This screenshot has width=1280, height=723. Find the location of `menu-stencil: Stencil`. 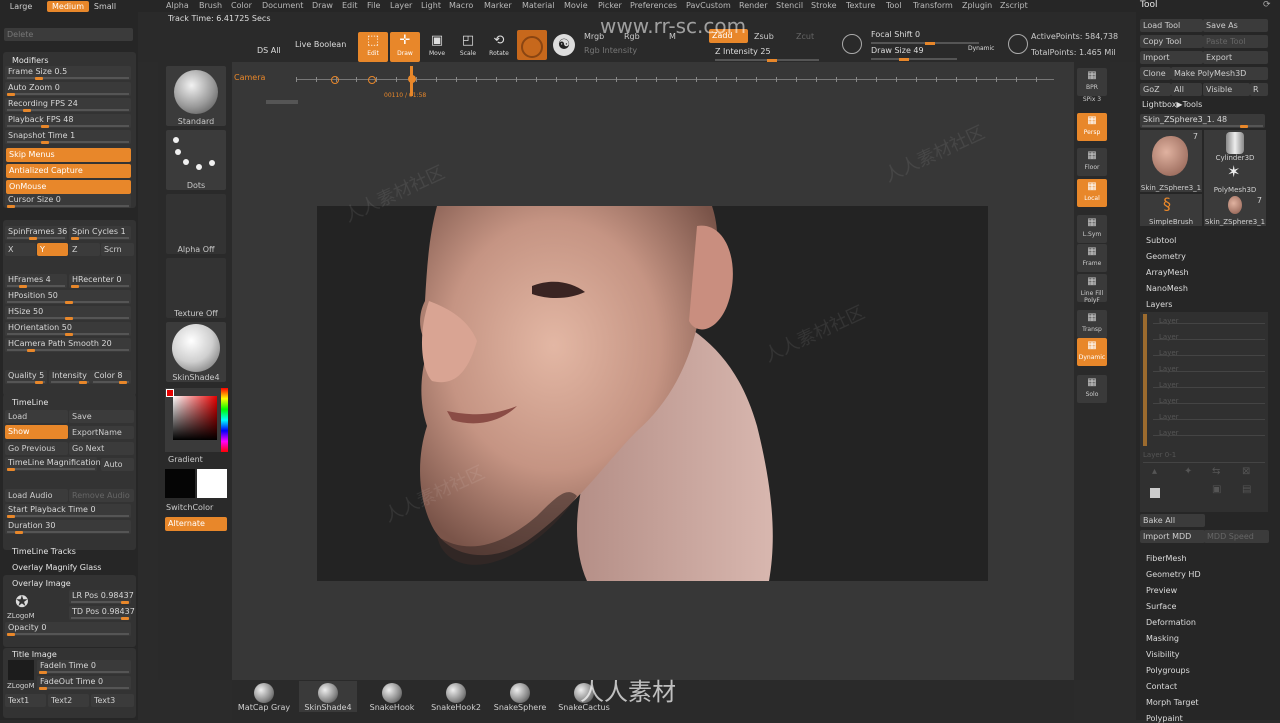

menu-stencil: Stencil is located at coordinates (789, 6).